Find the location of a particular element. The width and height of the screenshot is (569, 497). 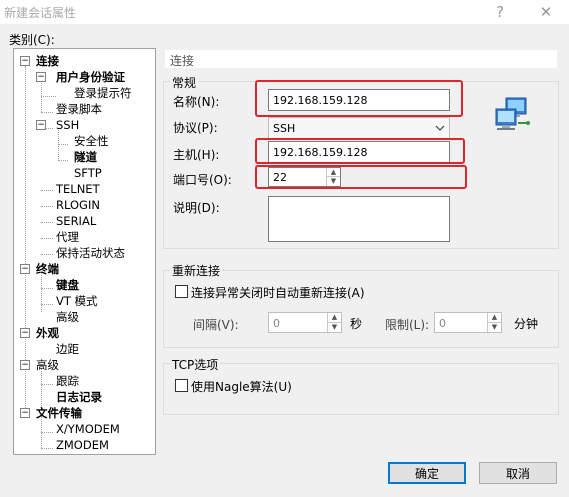

category-label: 类别(C): is located at coordinates (32, 40).